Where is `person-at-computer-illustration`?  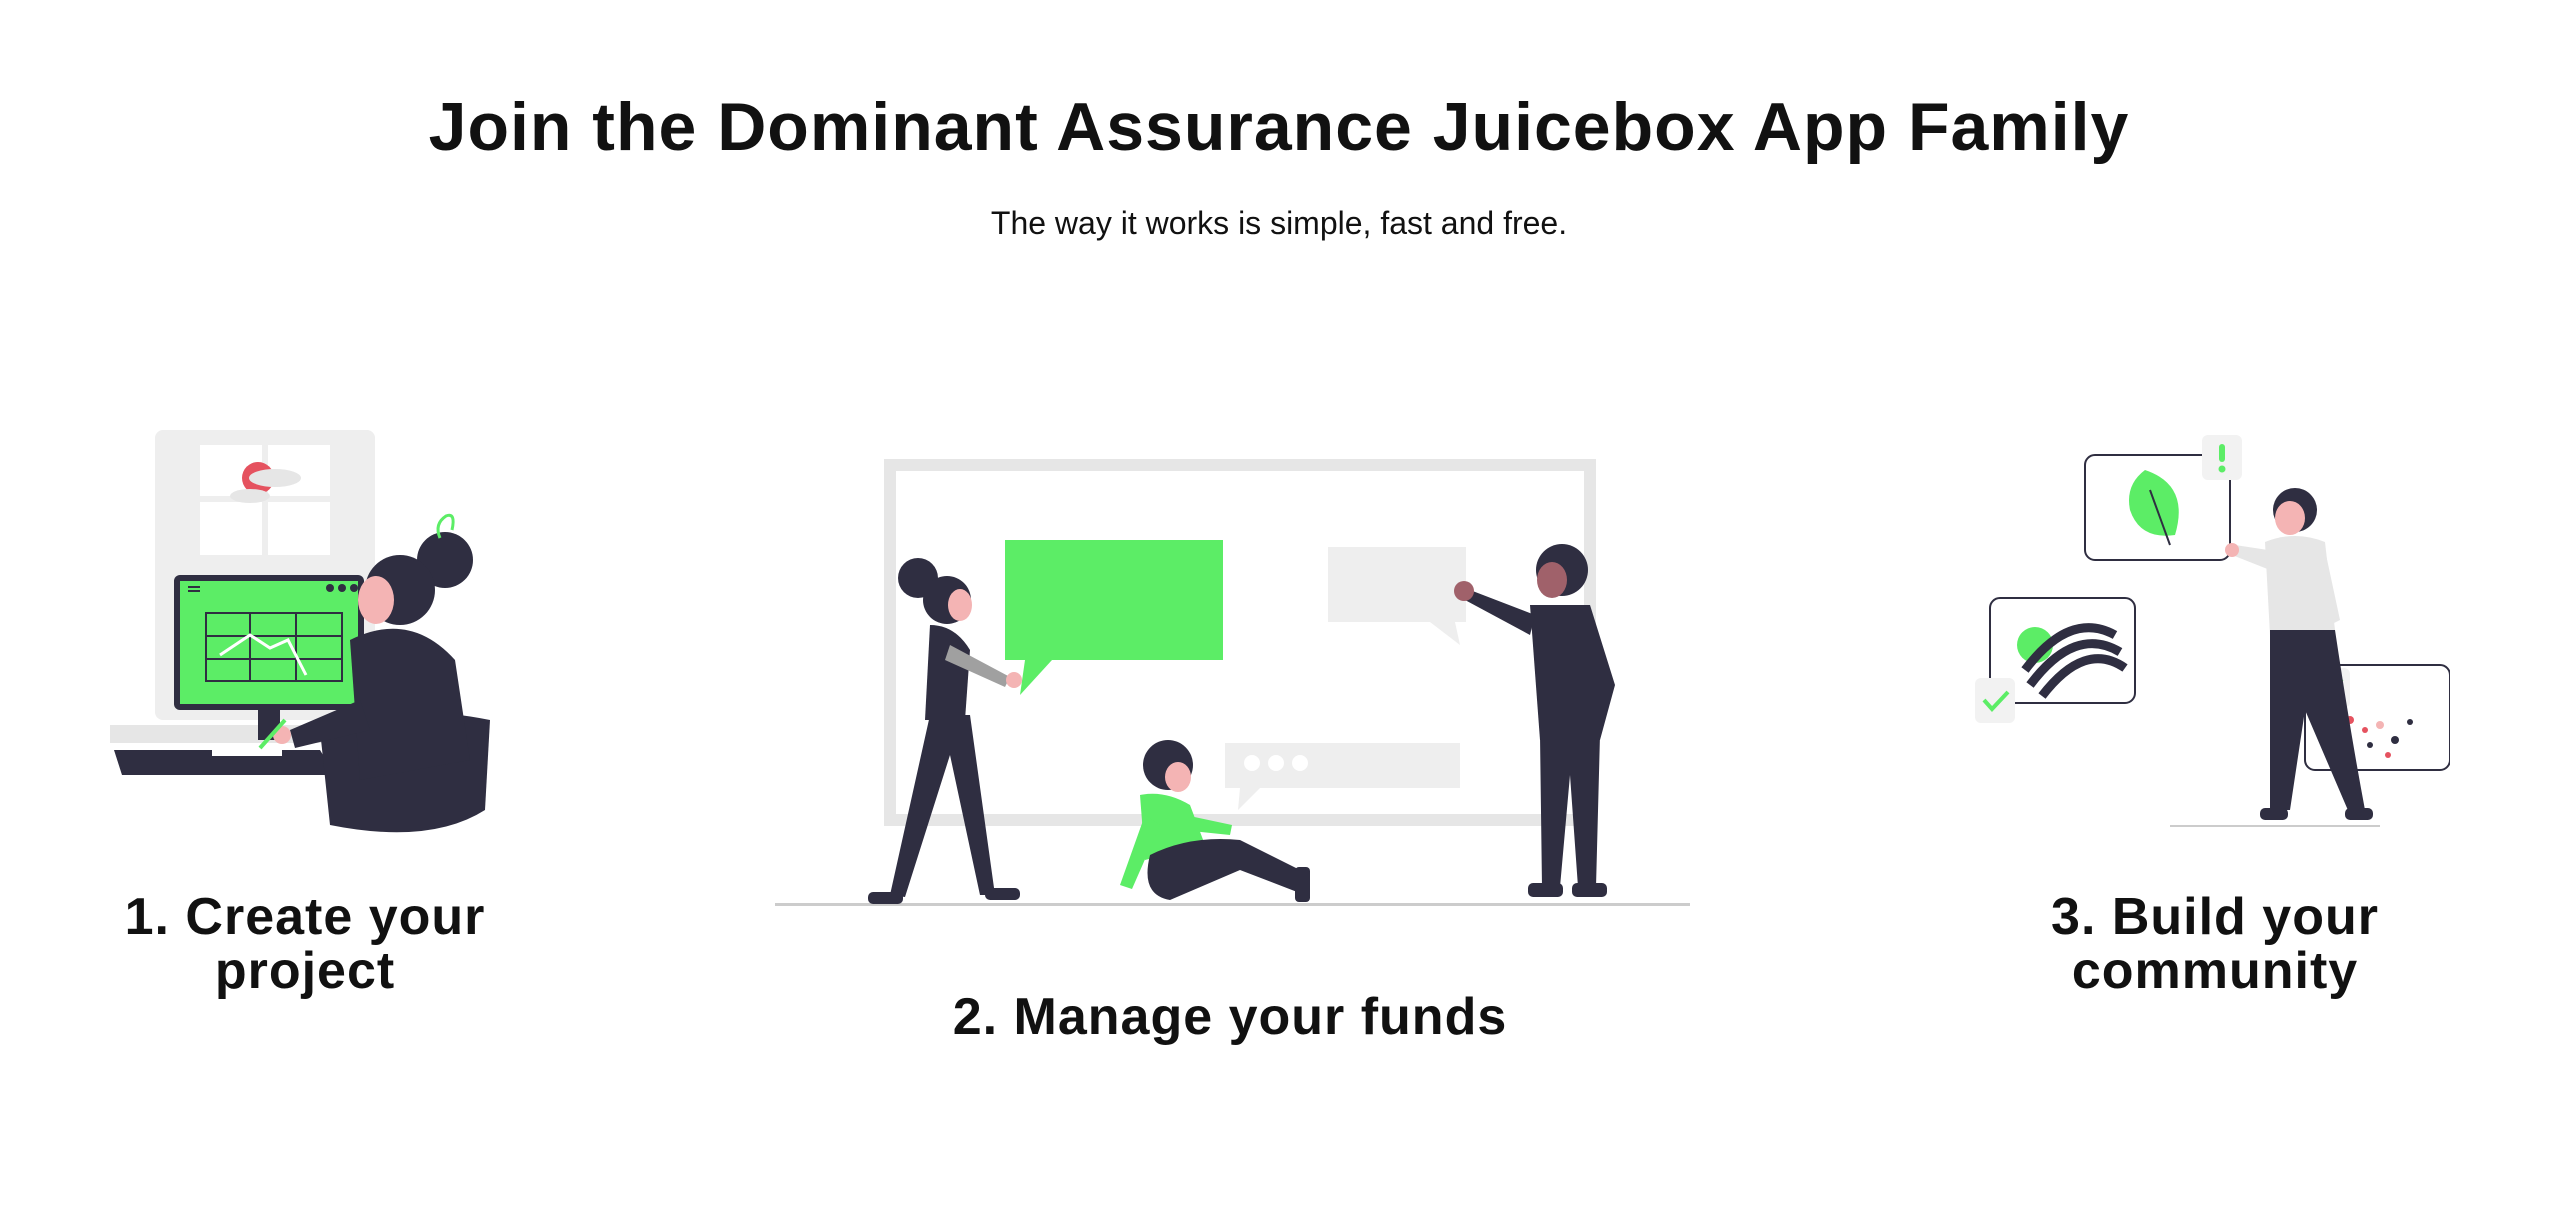
person-at-computer-illustration is located at coordinates (300, 631).